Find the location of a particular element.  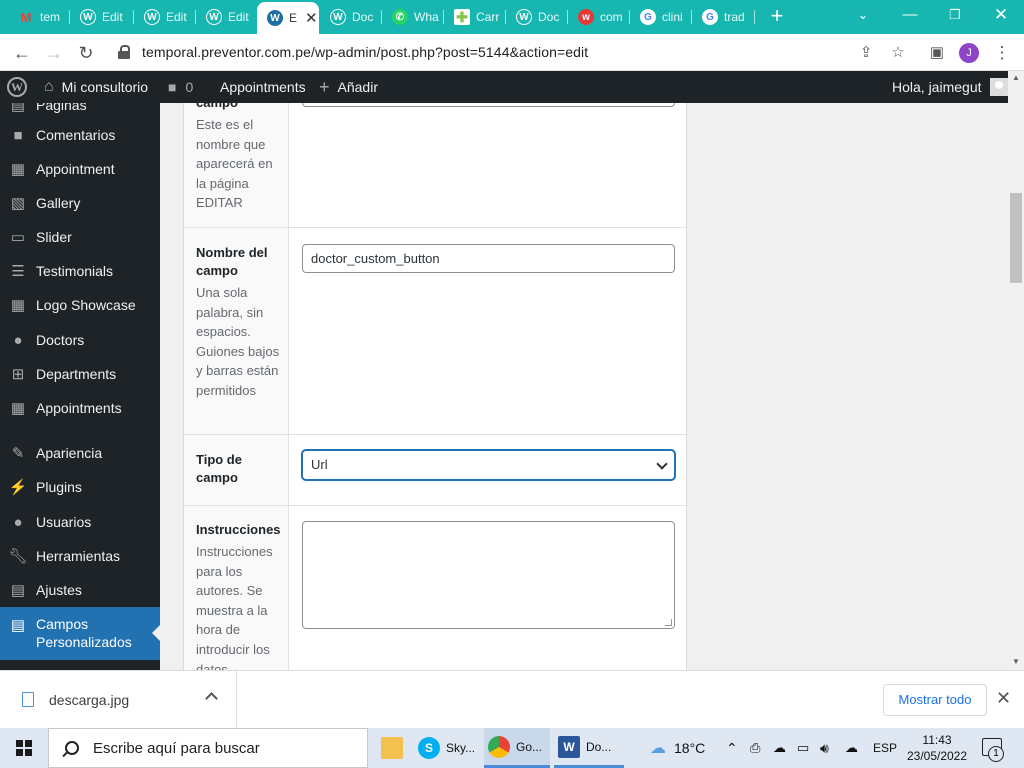

browser-tab-whatsapp: ✆ Wha is located at coordinates (412, 17).